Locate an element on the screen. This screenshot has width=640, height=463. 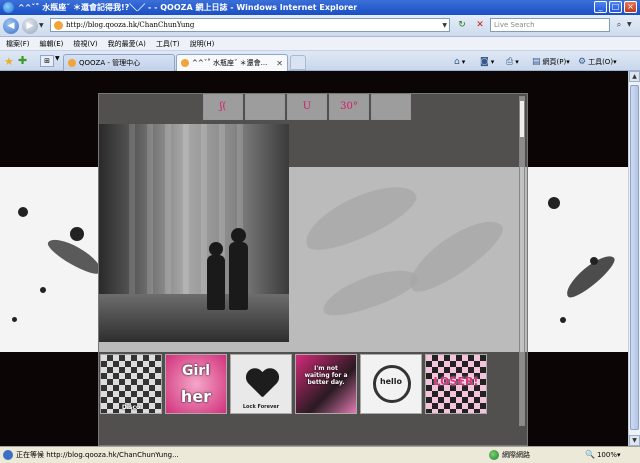
add-favorites-icon: ✚ is located at coordinates (22, 60).